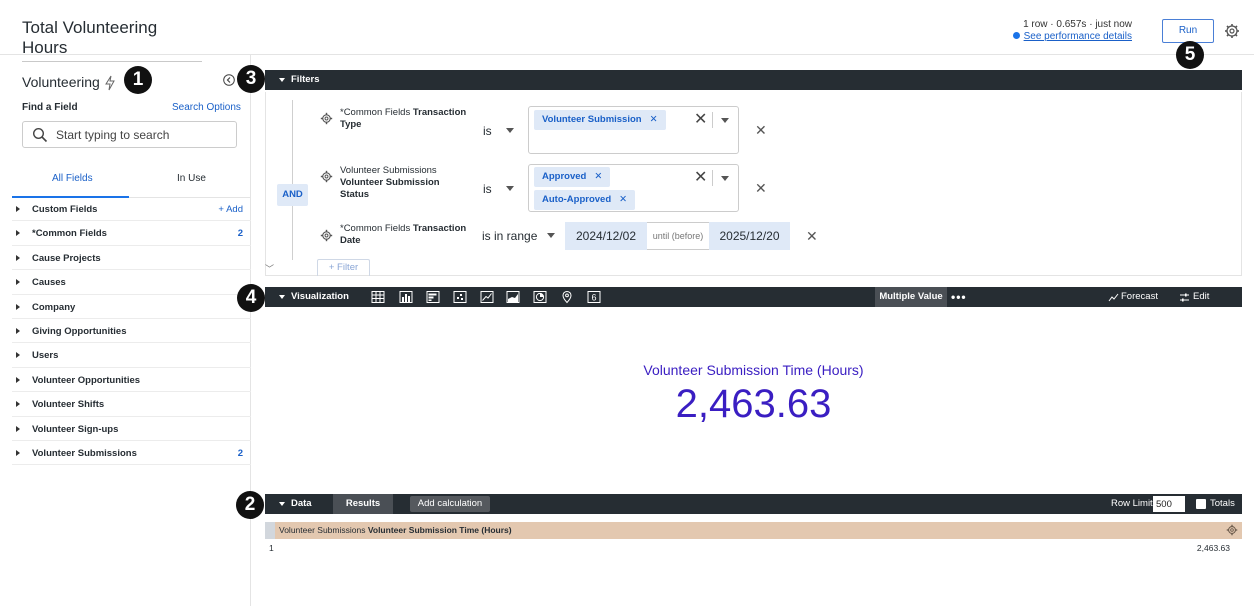 The height and width of the screenshot is (606, 1254). What do you see at coordinates (1078, 36) in the screenshot?
I see `performance-link: See performance details` at bounding box center [1078, 36].